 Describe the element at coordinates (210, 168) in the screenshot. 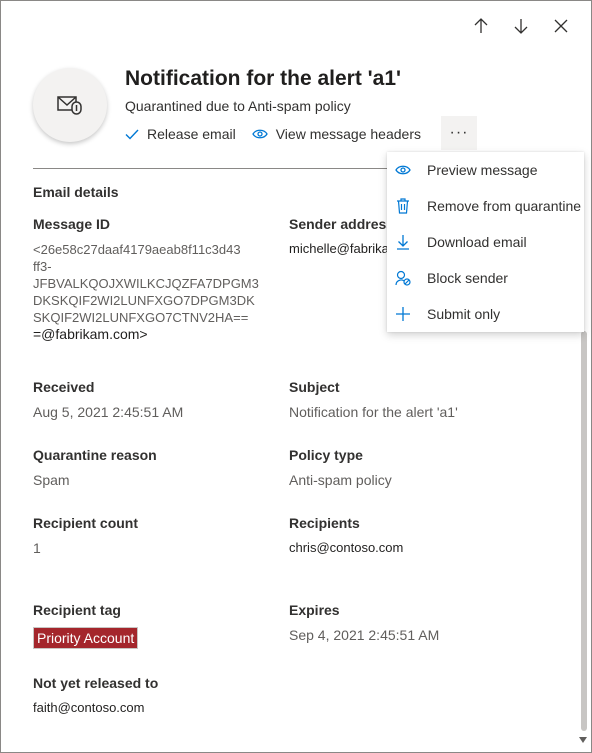

I see `header-divider` at that location.